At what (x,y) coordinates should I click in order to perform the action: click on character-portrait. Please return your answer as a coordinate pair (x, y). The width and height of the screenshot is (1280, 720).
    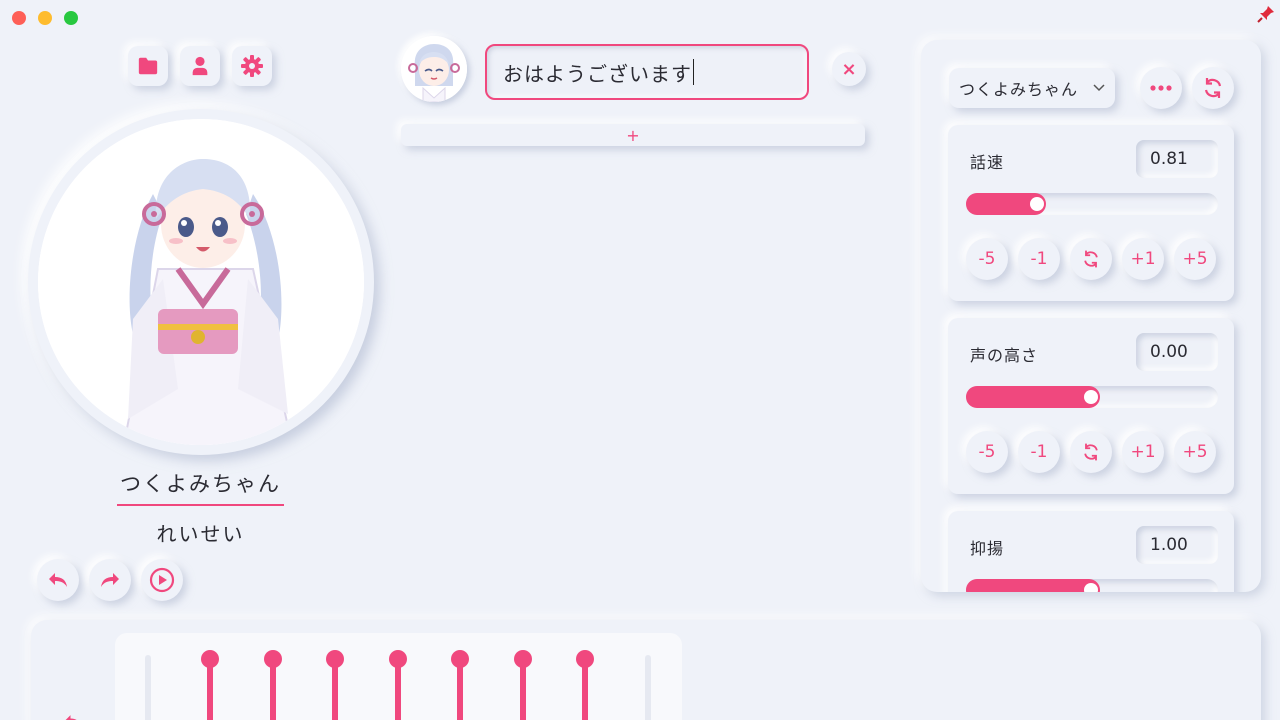
    Looking at the image, I should click on (201, 282).